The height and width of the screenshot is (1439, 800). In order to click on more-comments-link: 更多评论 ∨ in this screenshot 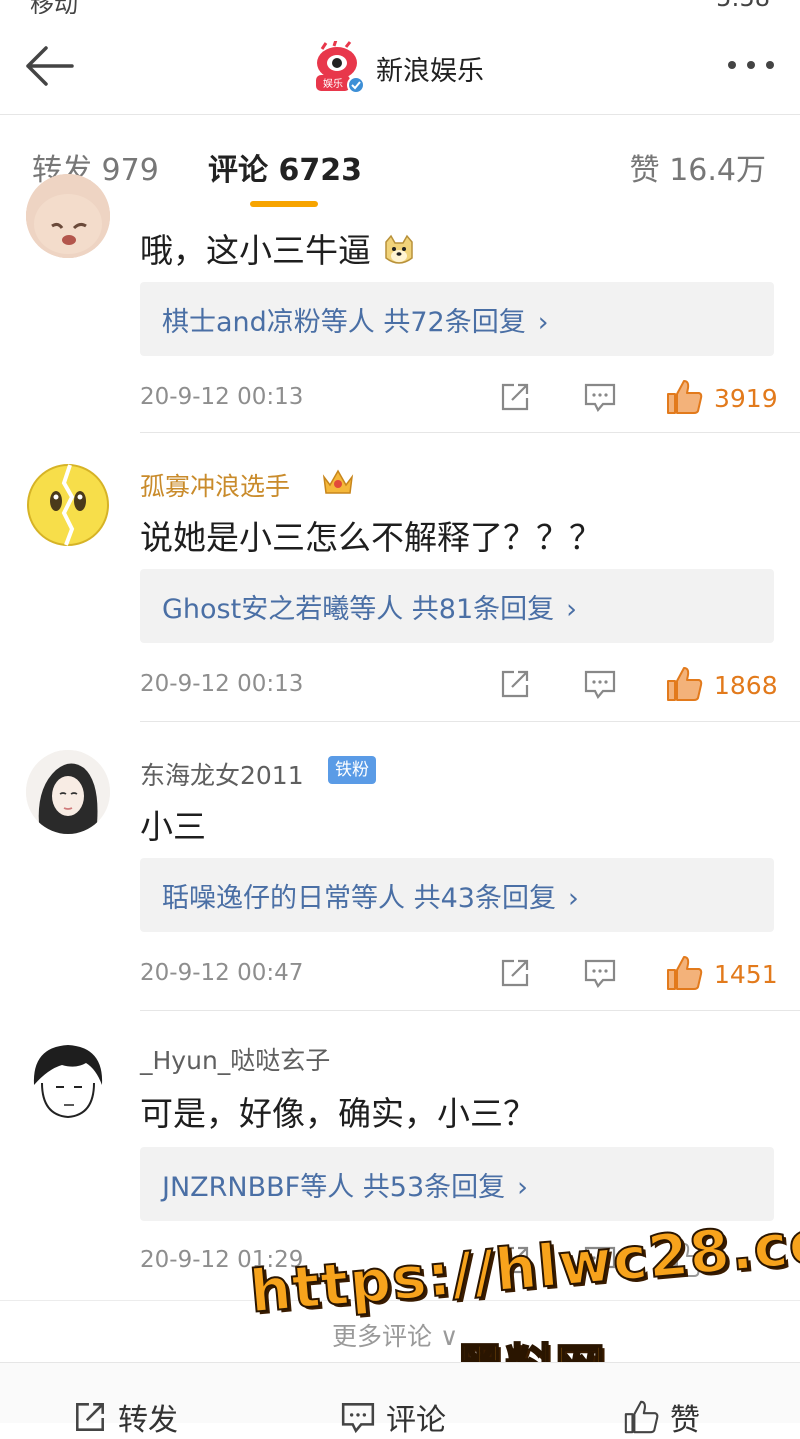, I will do `click(395, 1335)`.